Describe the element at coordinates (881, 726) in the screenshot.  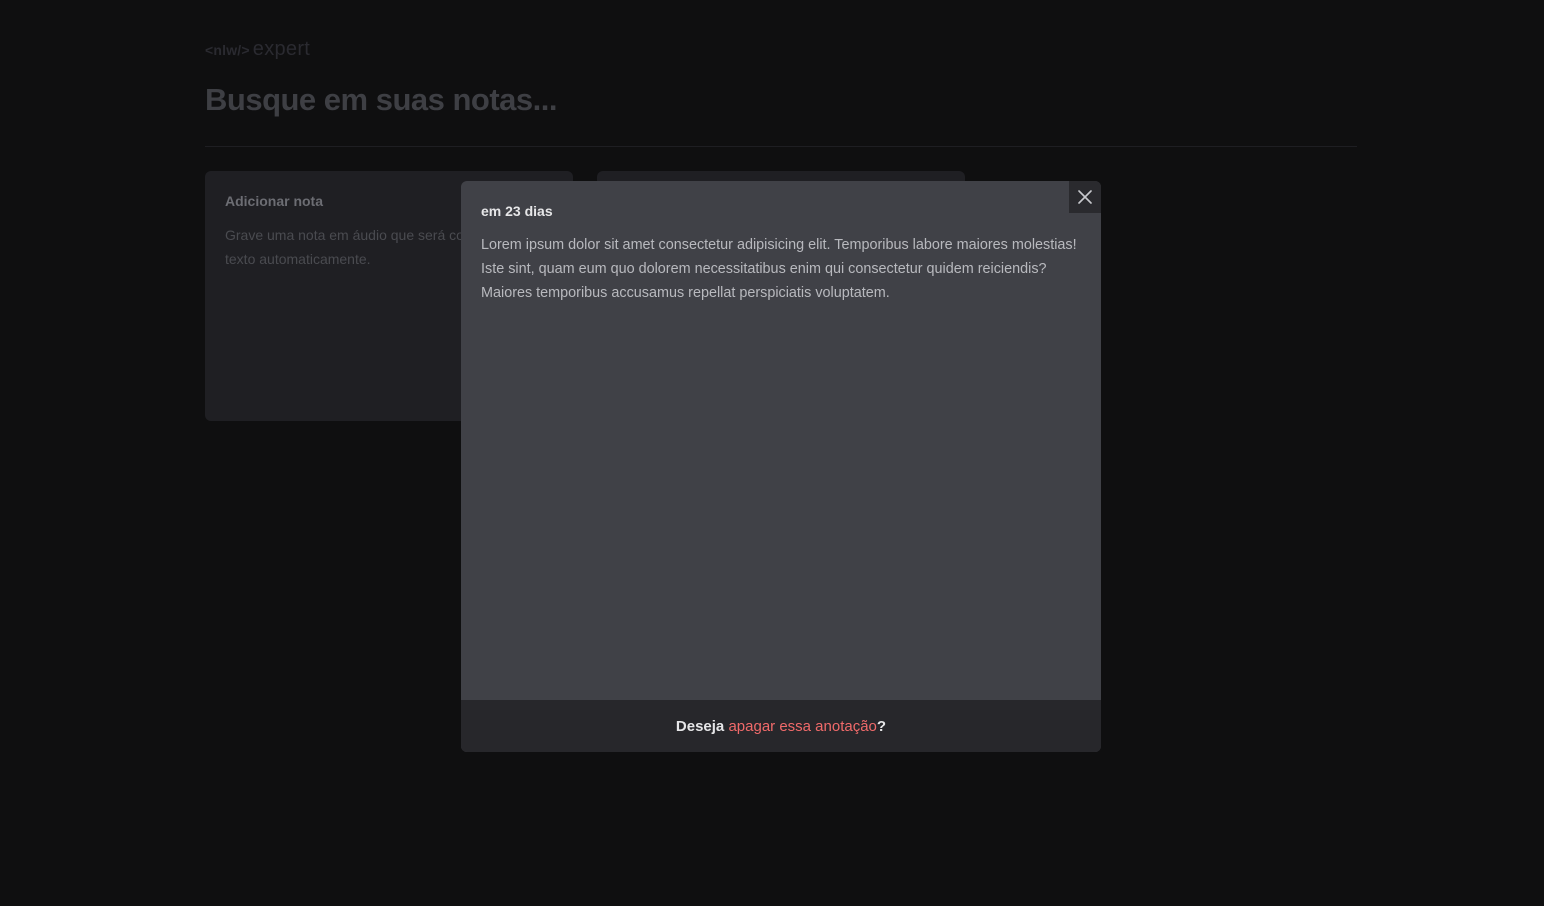
I see `delete-suffix: ?` at that location.